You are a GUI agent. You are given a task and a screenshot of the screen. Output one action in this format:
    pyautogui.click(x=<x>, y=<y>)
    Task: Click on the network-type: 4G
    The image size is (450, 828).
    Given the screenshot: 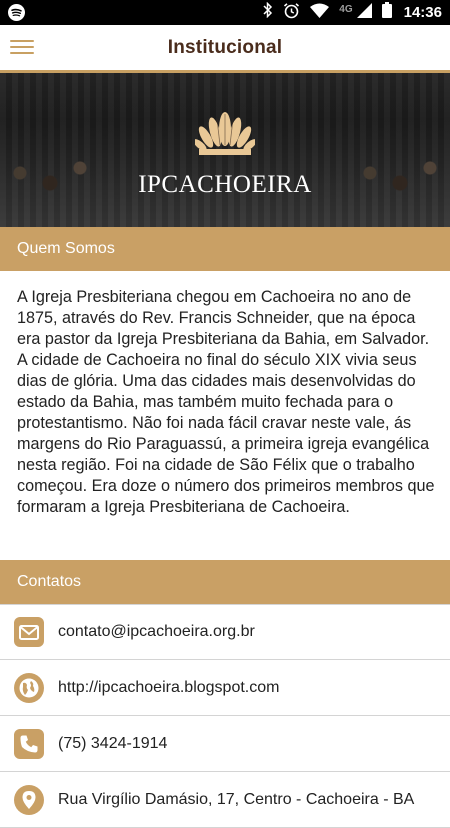 What is the action you would take?
    pyautogui.click(x=346, y=9)
    